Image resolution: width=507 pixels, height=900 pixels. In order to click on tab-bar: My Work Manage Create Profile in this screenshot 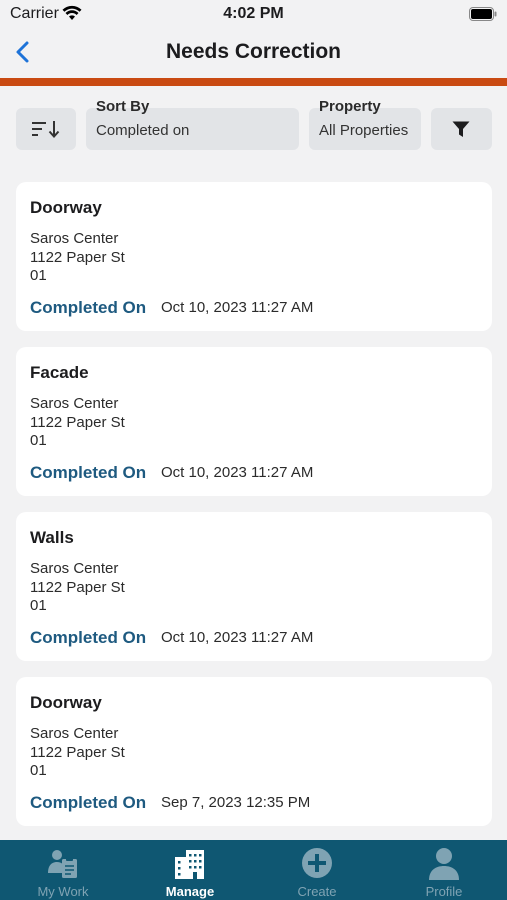, I will do `click(253, 870)`.